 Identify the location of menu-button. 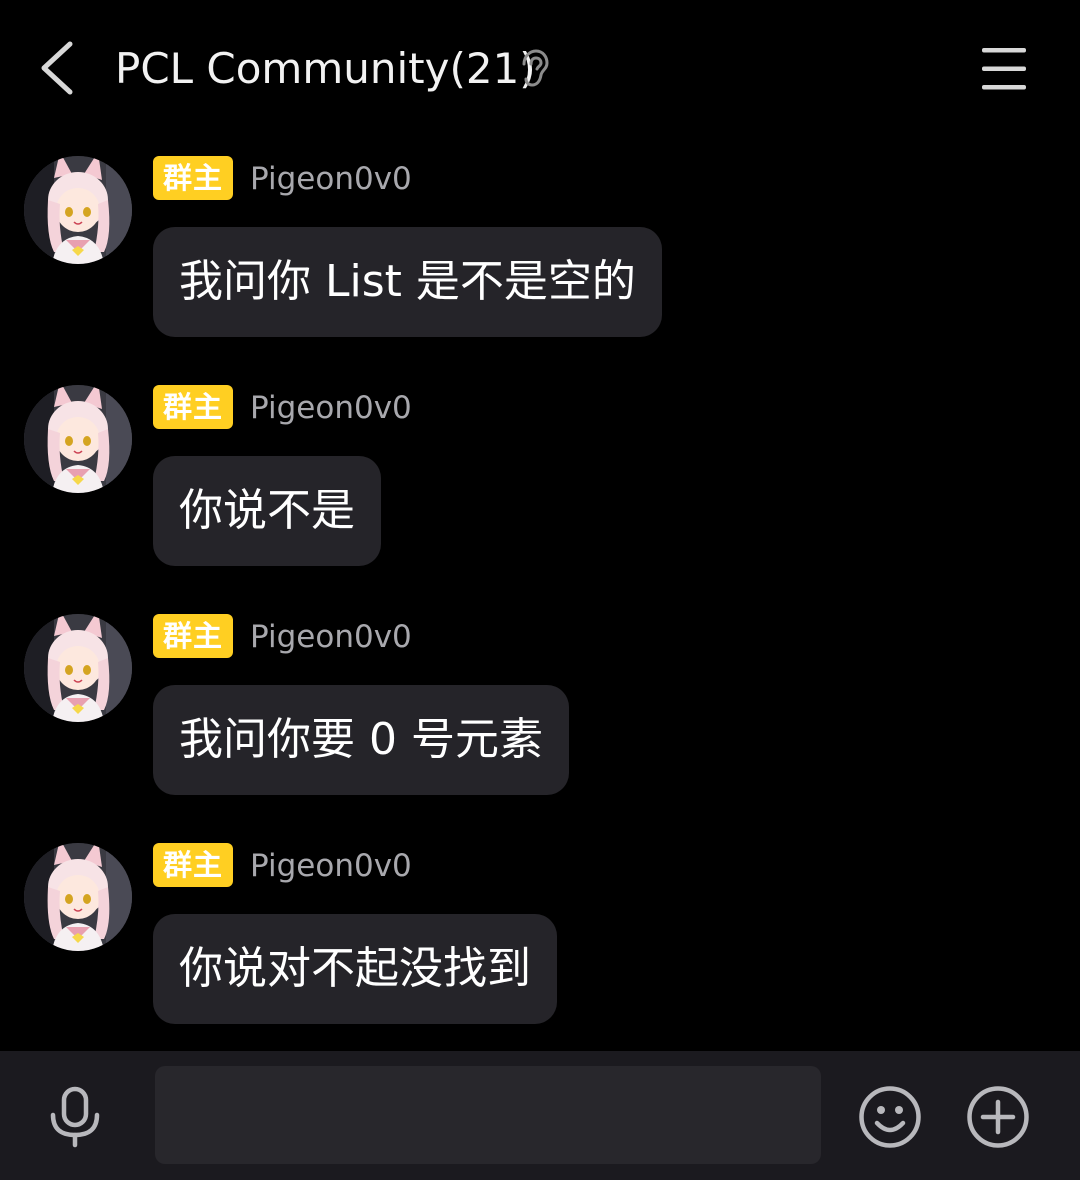
(1004, 69).